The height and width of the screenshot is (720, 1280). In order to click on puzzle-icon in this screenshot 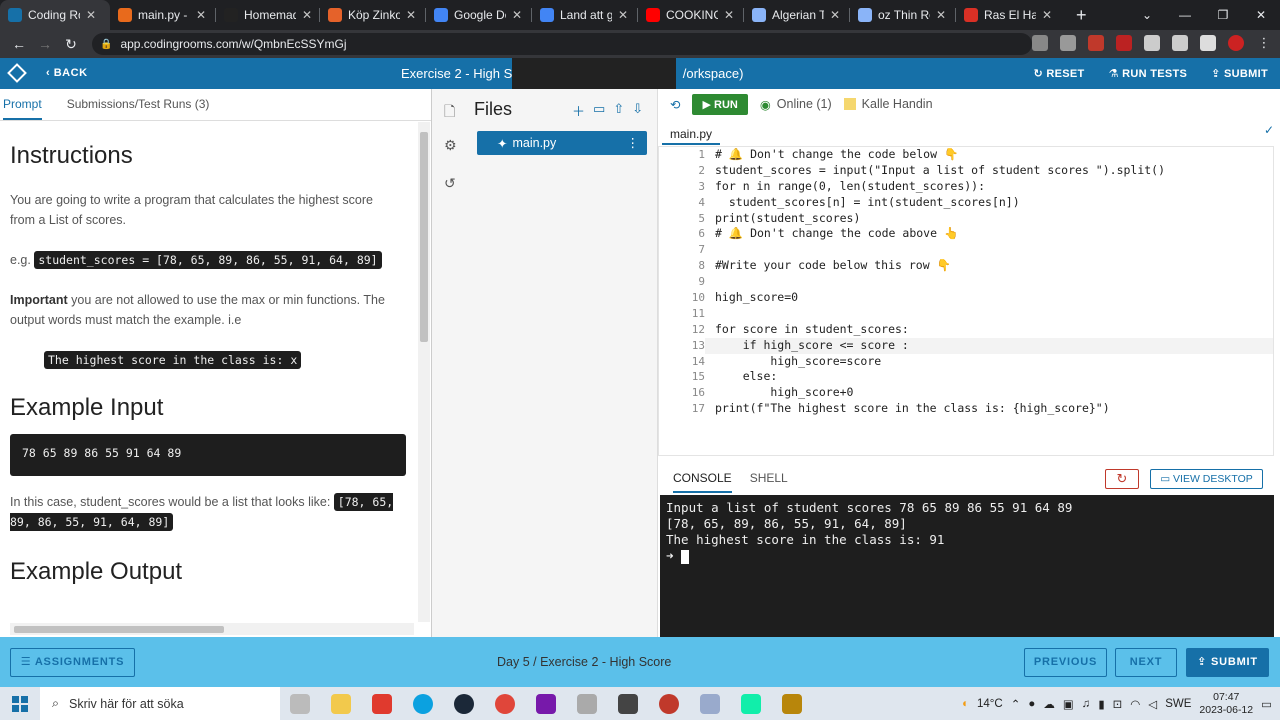, I will do `click(1152, 43)`.